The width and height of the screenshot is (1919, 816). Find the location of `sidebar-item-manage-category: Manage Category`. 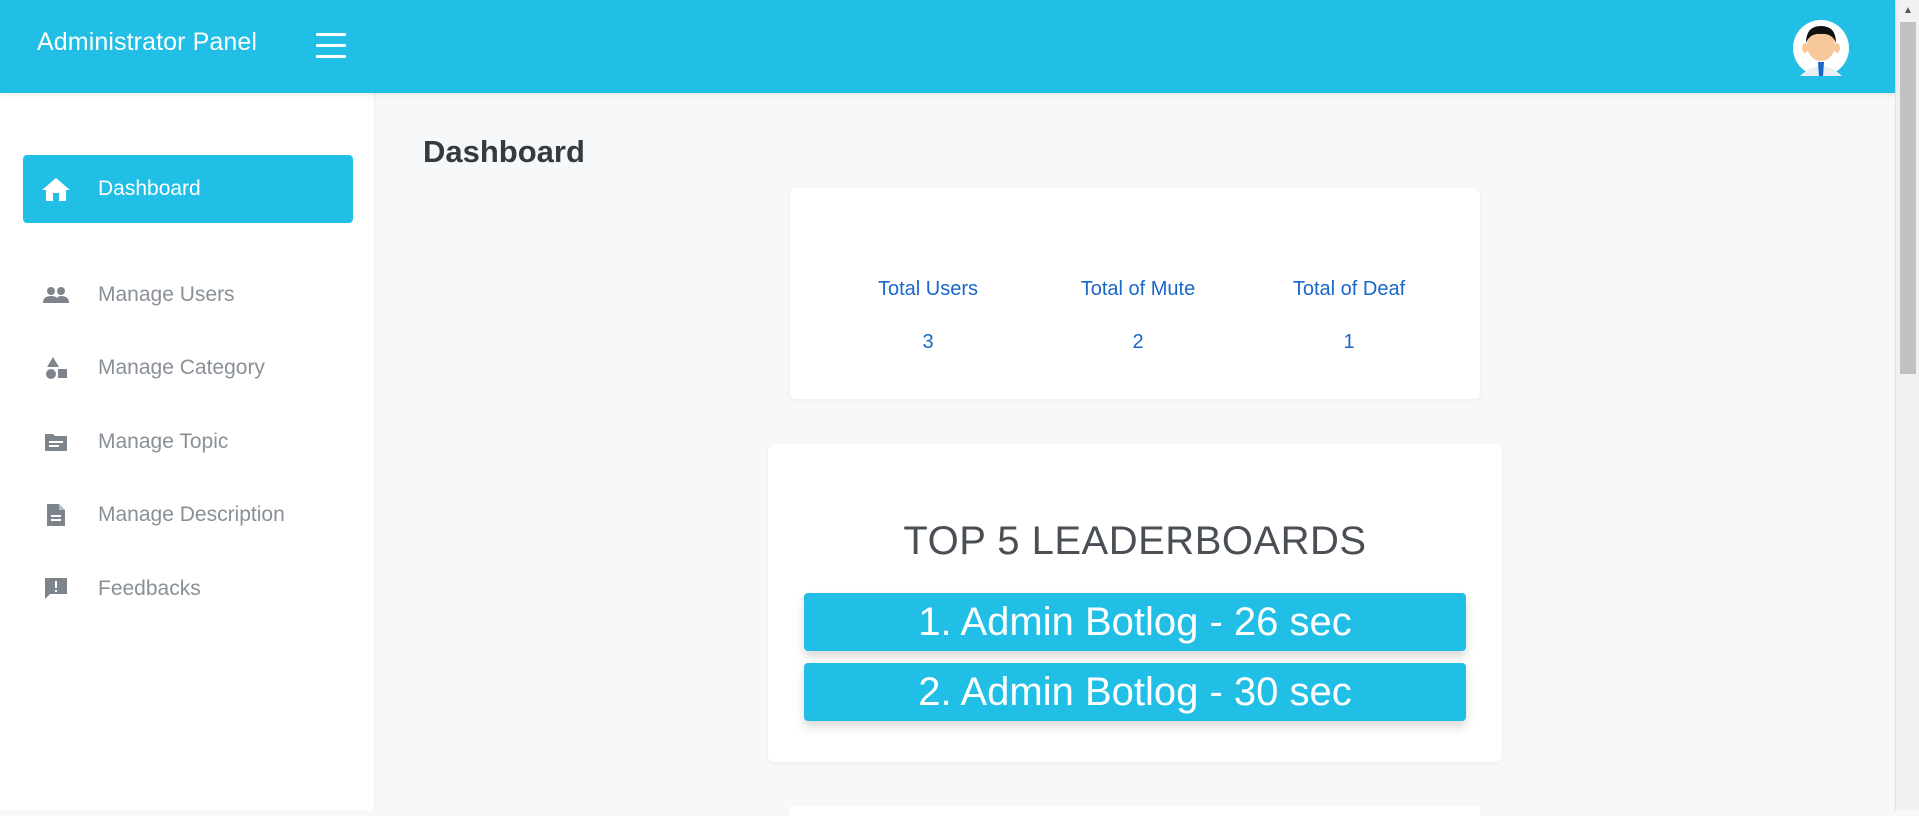

sidebar-item-manage-category: Manage Category is located at coordinates (188, 368).